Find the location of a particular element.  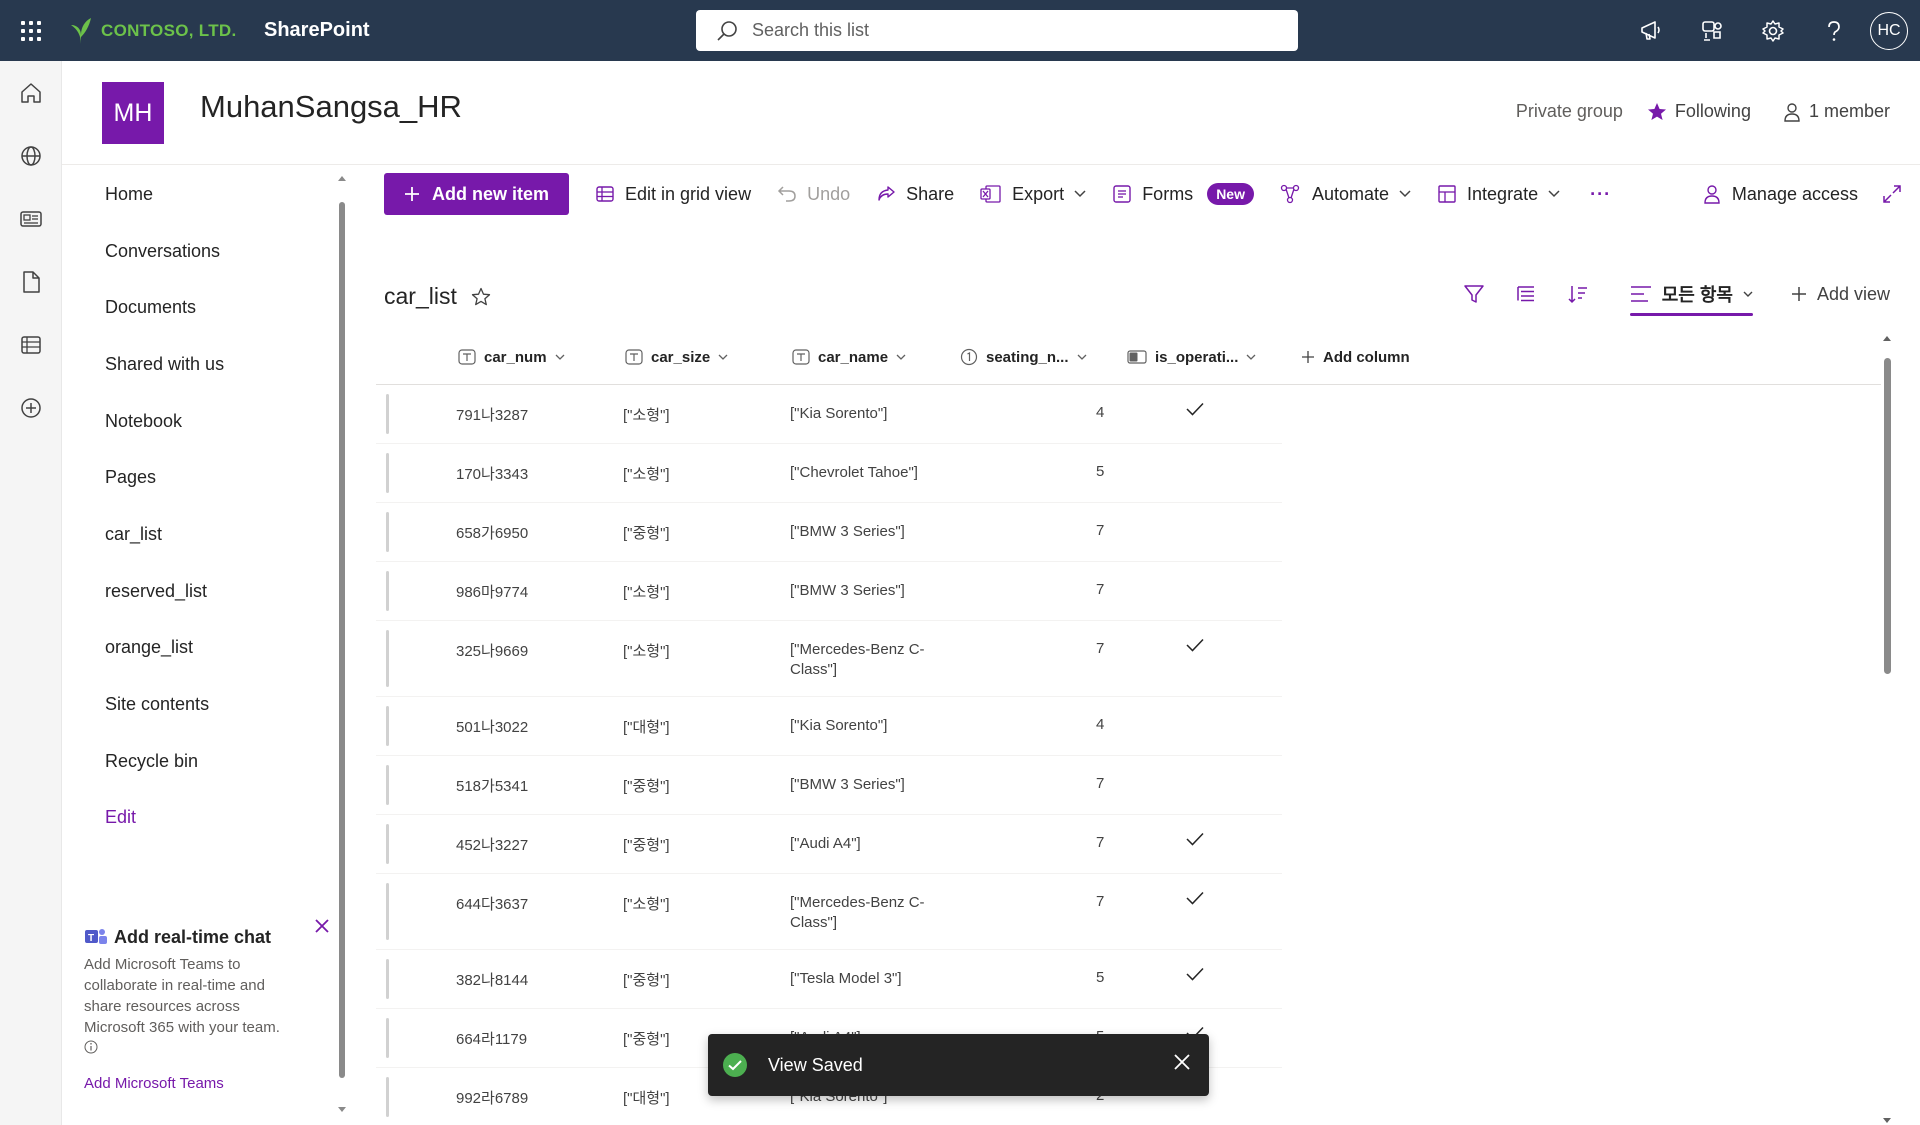

table-row: 986마9774 ["소형"] ["BMW 3 Series"] 7 is located at coordinates (829, 591).